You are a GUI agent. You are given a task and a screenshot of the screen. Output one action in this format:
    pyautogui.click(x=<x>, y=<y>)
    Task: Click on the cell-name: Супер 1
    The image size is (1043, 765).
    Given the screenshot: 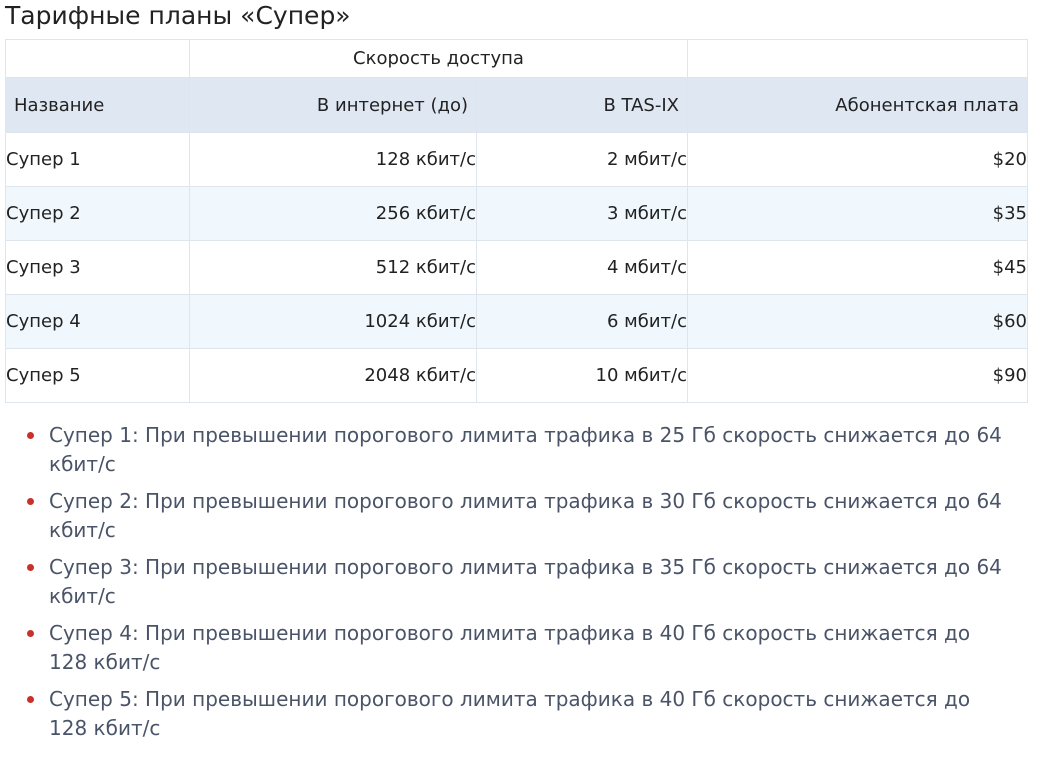 What is the action you would take?
    pyautogui.click(x=97, y=159)
    